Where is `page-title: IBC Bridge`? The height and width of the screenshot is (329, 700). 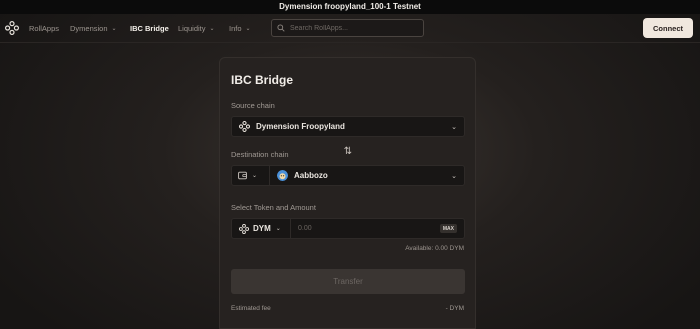
page-title: IBC Bridge is located at coordinates (262, 80).